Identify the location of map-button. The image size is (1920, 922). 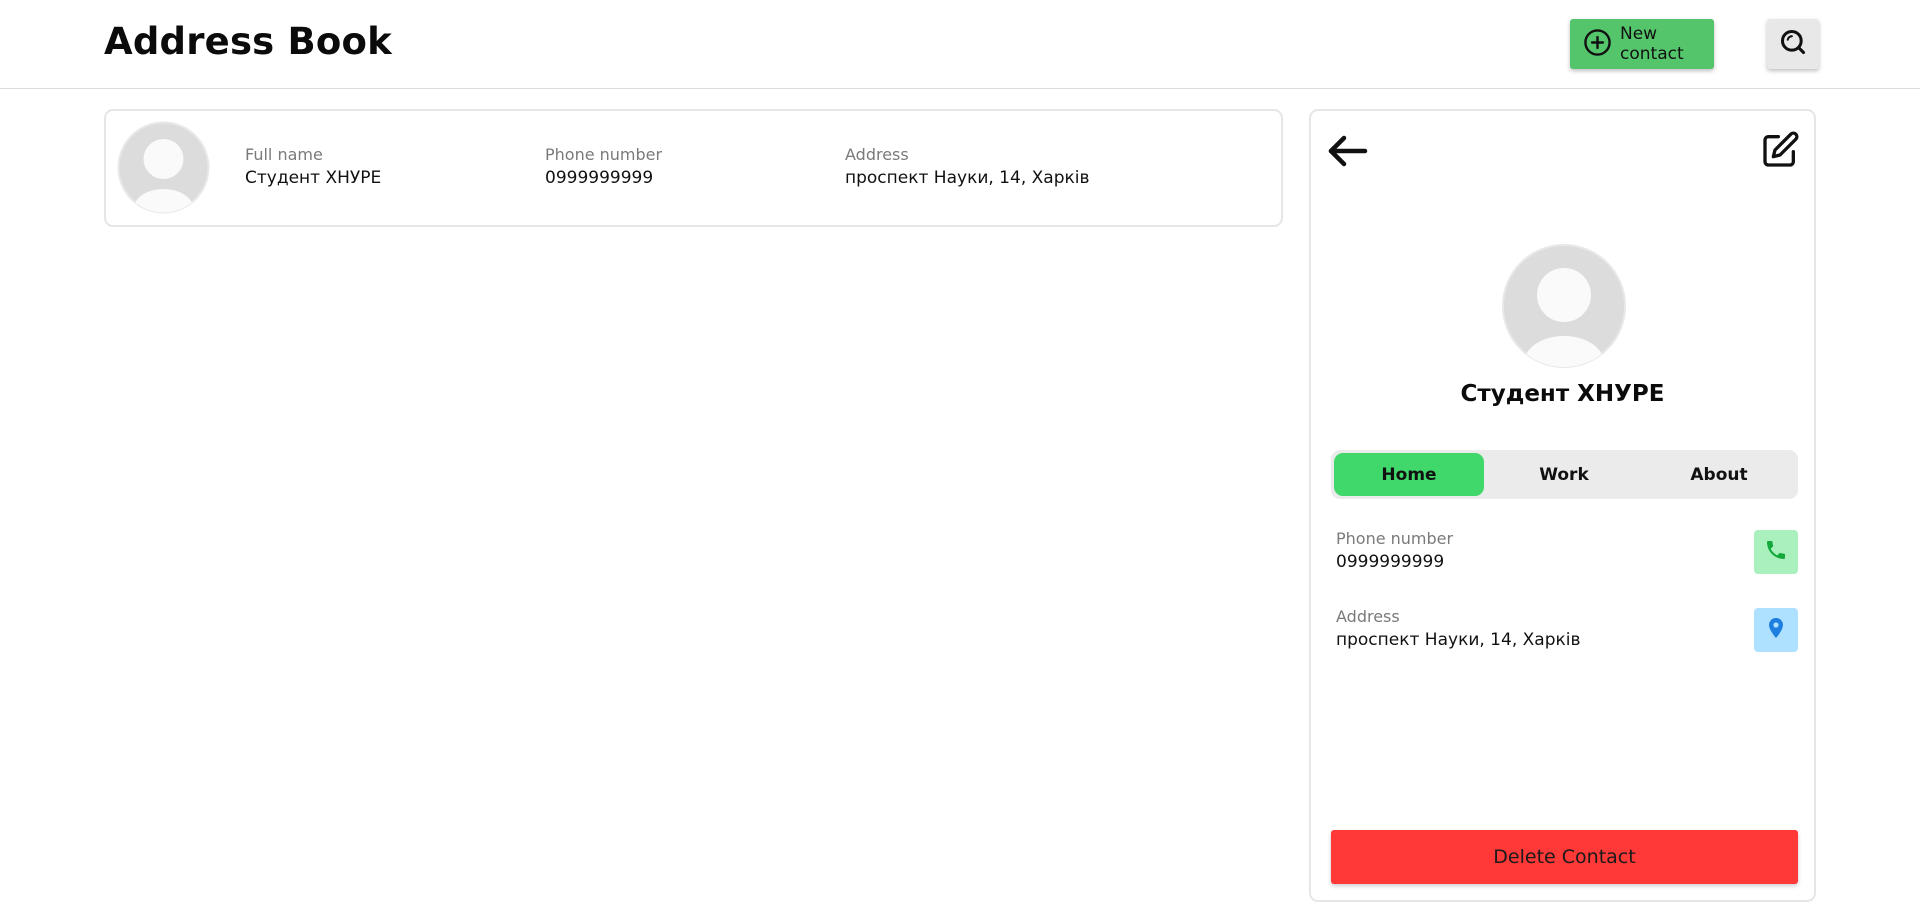
(1776, 630).